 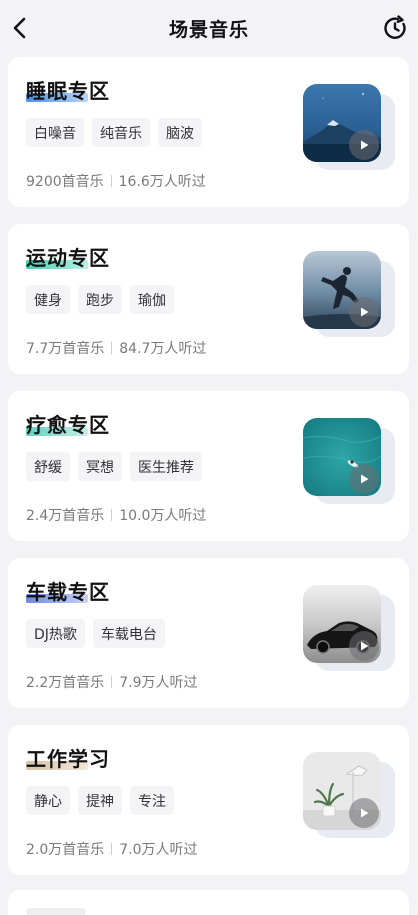 I want to click on scene-card-partial, so click(x=208, y=902).